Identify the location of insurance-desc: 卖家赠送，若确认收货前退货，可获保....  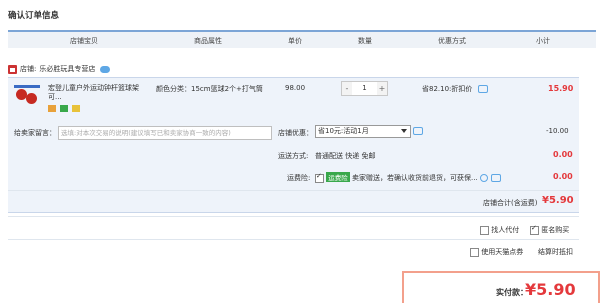
(414, 178).